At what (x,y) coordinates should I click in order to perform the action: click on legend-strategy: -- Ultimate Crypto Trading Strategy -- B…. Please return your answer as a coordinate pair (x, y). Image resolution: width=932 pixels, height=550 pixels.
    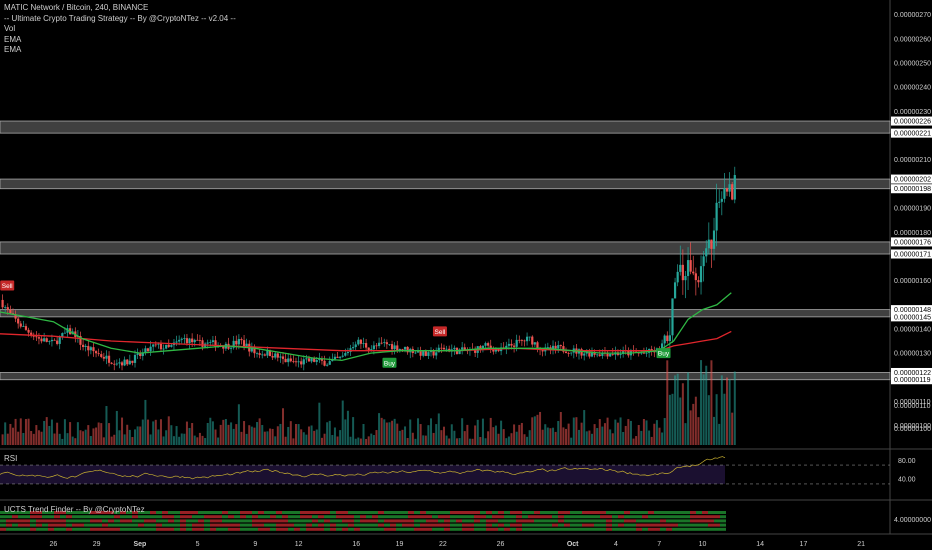
    Looking at the image, I should click on (120, 19).